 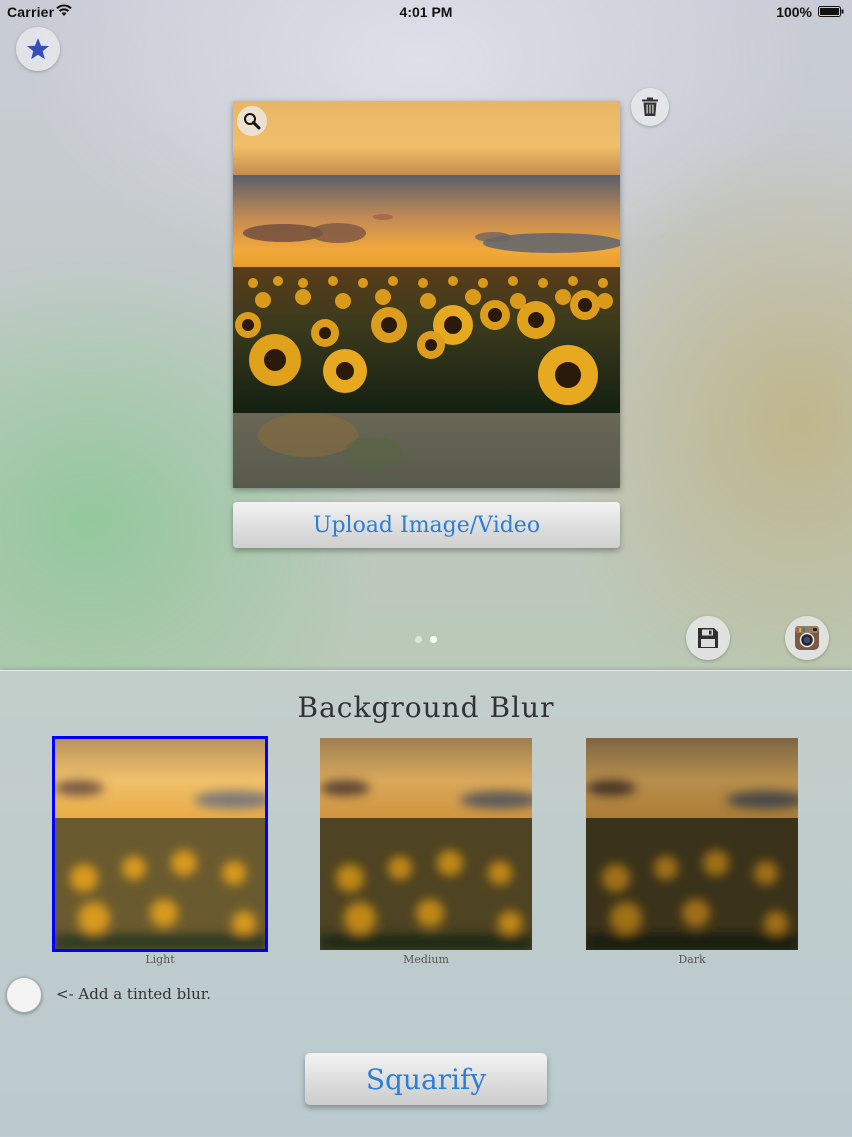 I want to click on page-dot-active, so click(x=433, y=639).